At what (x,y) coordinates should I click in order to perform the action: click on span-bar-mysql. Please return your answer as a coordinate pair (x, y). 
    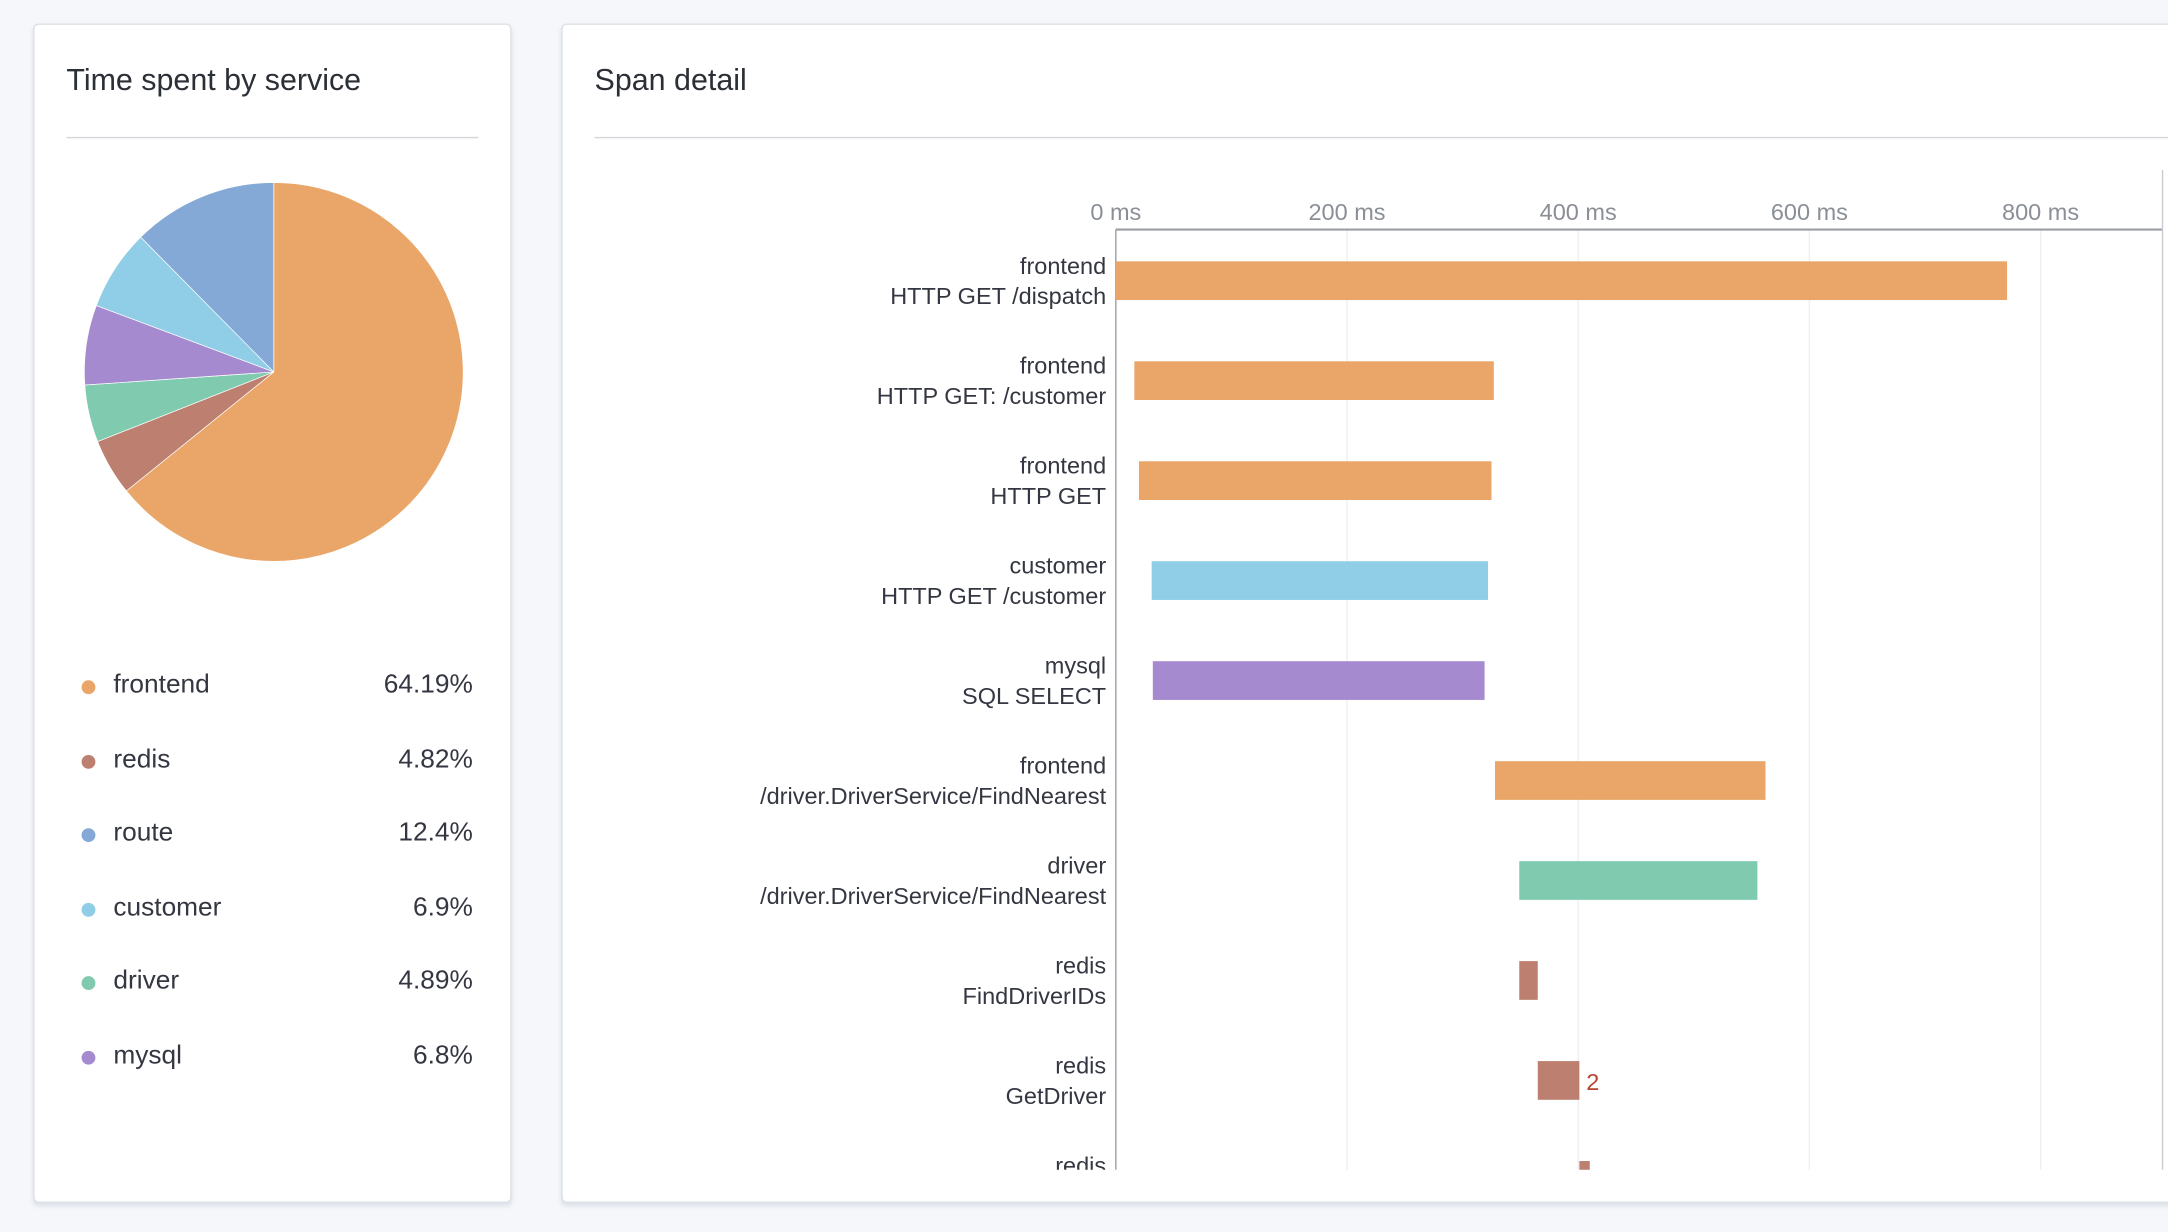
    Looking at the image, I should click on (1318, 680).